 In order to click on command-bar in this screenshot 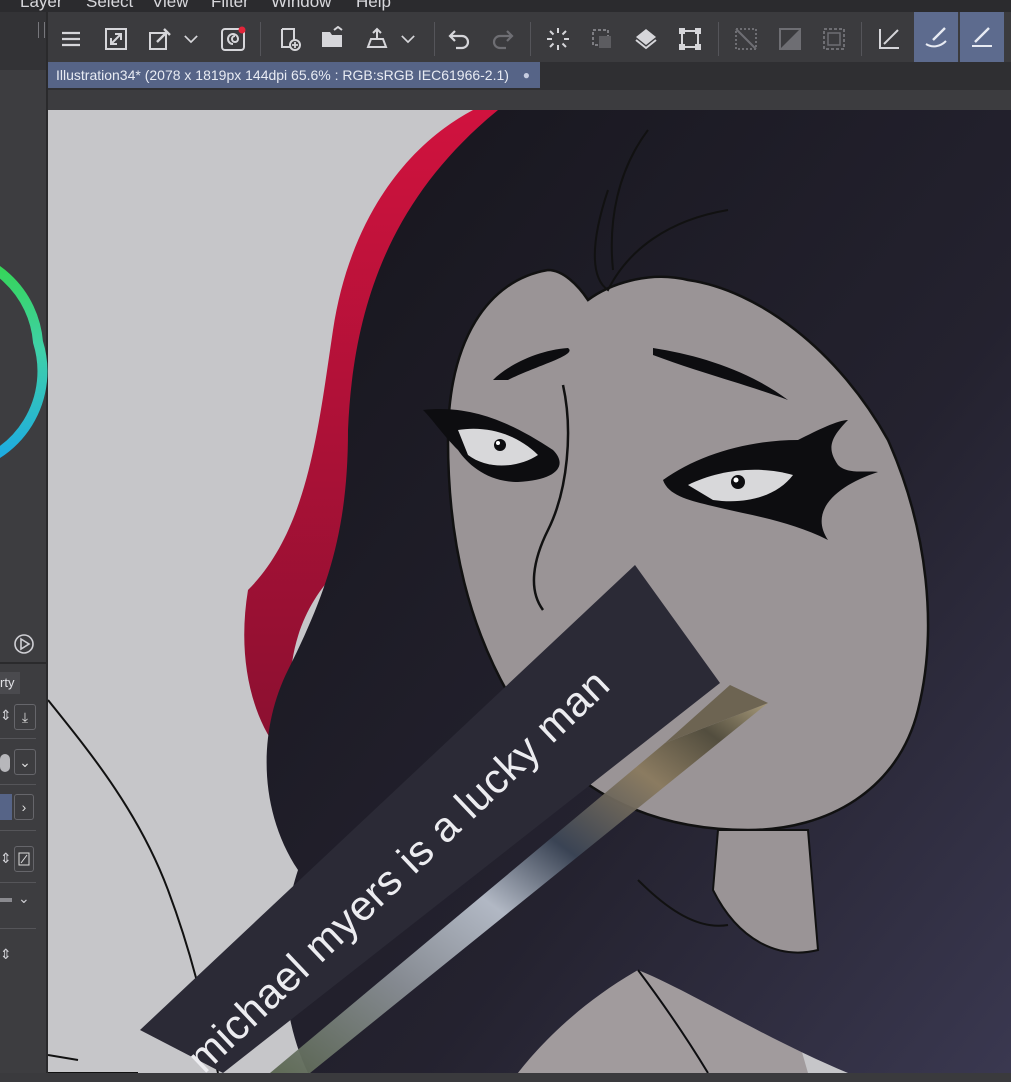, I will do `click(529, 39)`.